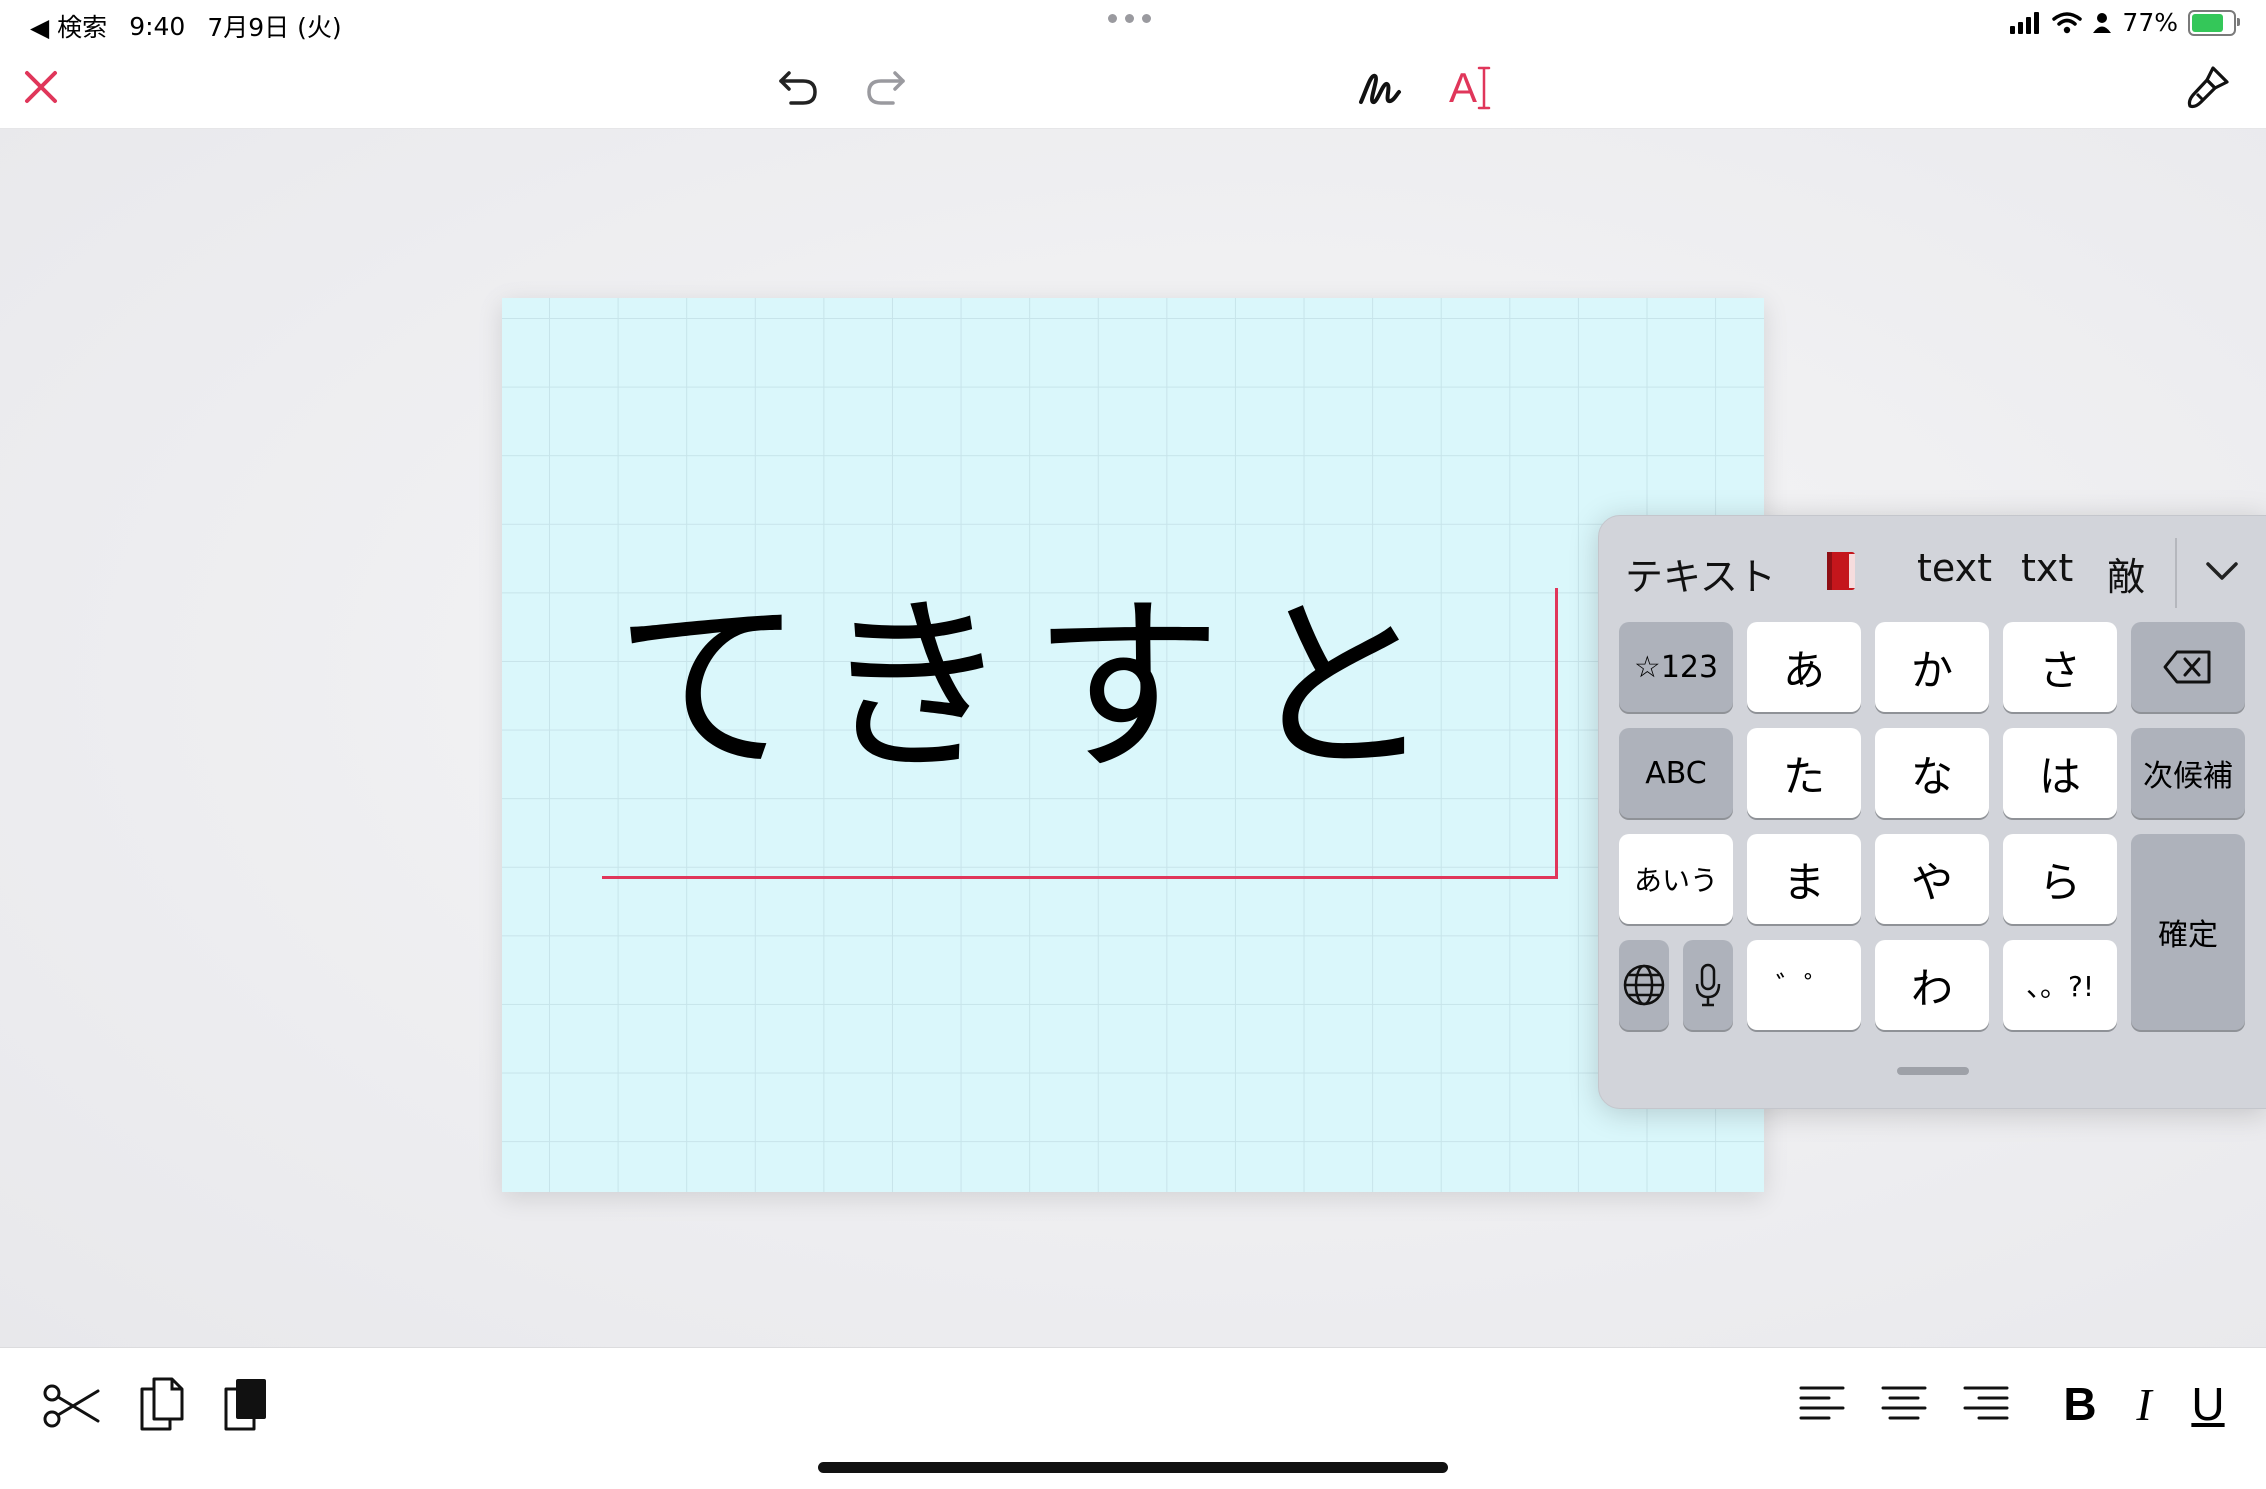 This screenshot has height=1489, width=2266. What do you see at coordinates (1676, 773) in the screenshot?
I see `abc-key: ABC` at bounding box center [1676, 773].